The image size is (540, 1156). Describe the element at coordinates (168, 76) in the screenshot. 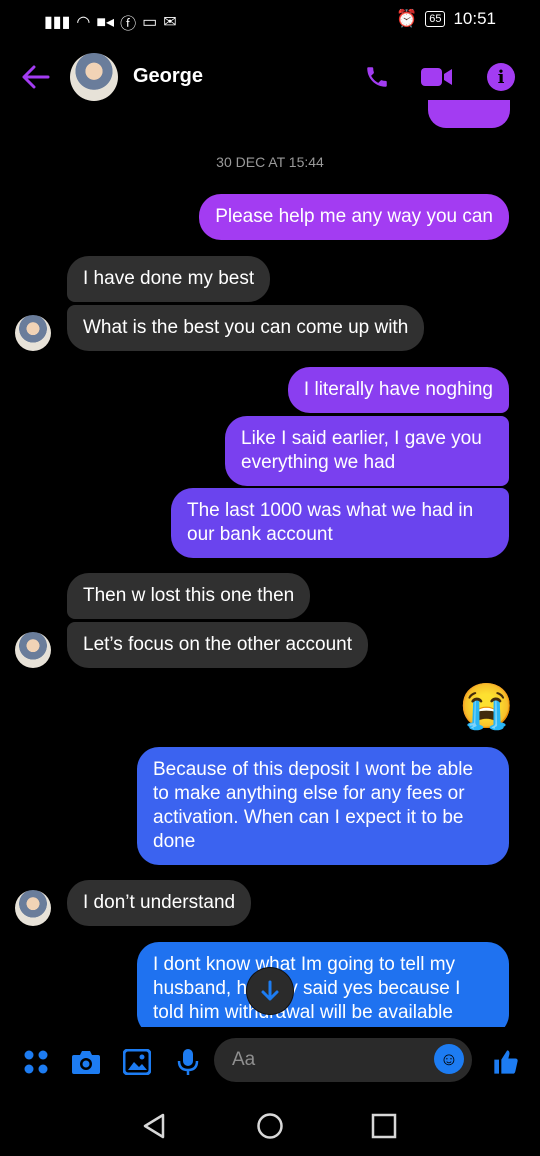

I see `contact-name: George` at that location.